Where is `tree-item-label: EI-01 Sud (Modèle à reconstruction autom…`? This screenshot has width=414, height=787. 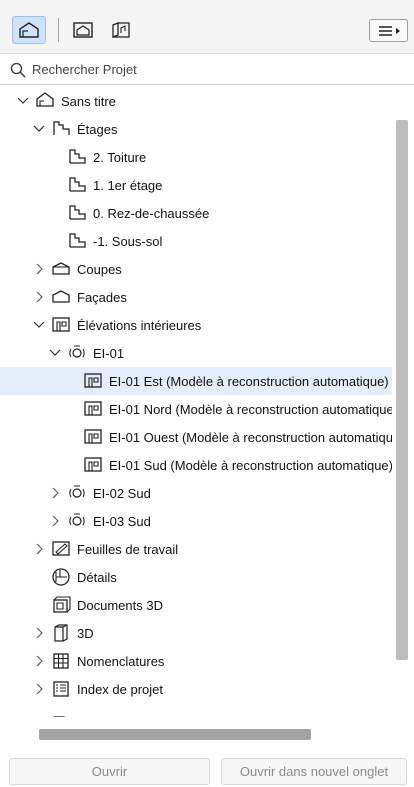 tree-item-label: EI-01 Sud (Modèle à reconstruction autom… is located at coordinates (250, 465).